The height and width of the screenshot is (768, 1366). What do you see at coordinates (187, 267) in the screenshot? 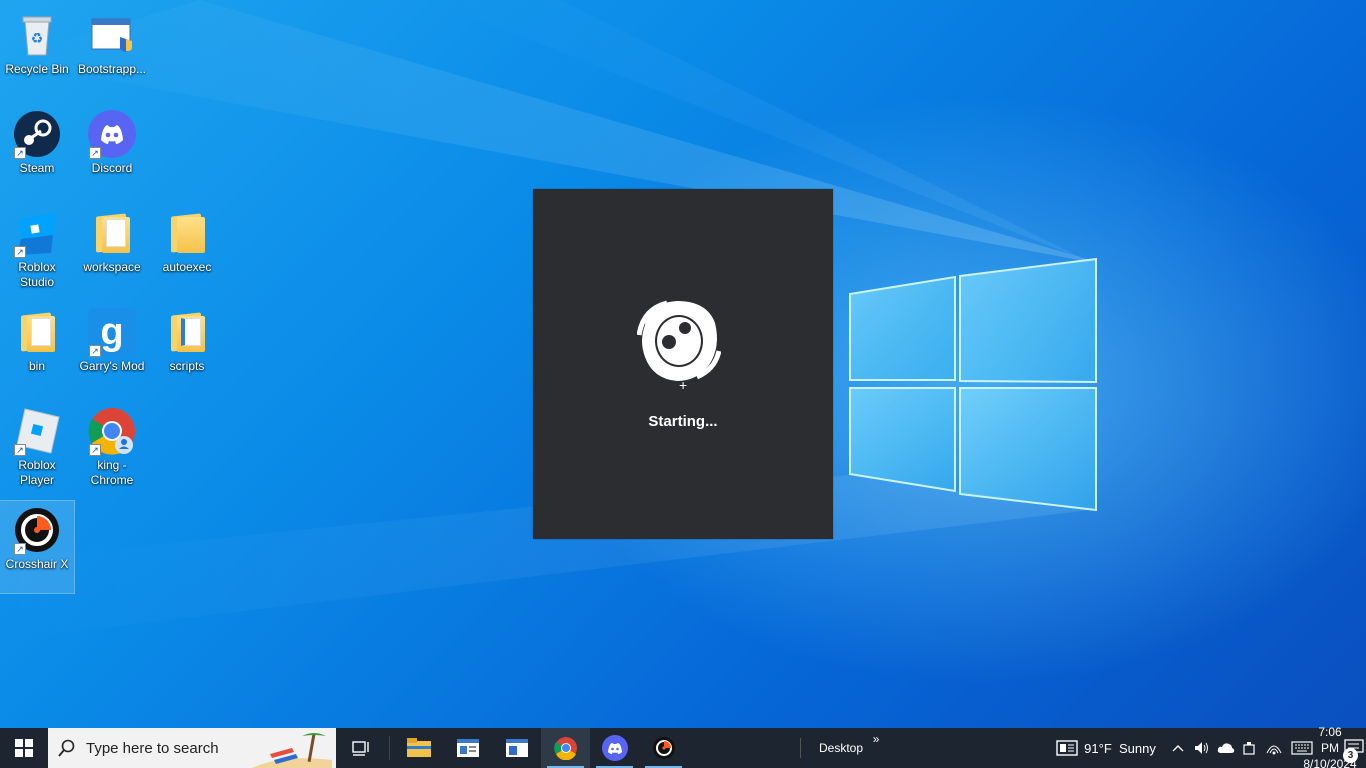
I see `desktop-icon-label: autoexec` at bounding box center [187, 267].